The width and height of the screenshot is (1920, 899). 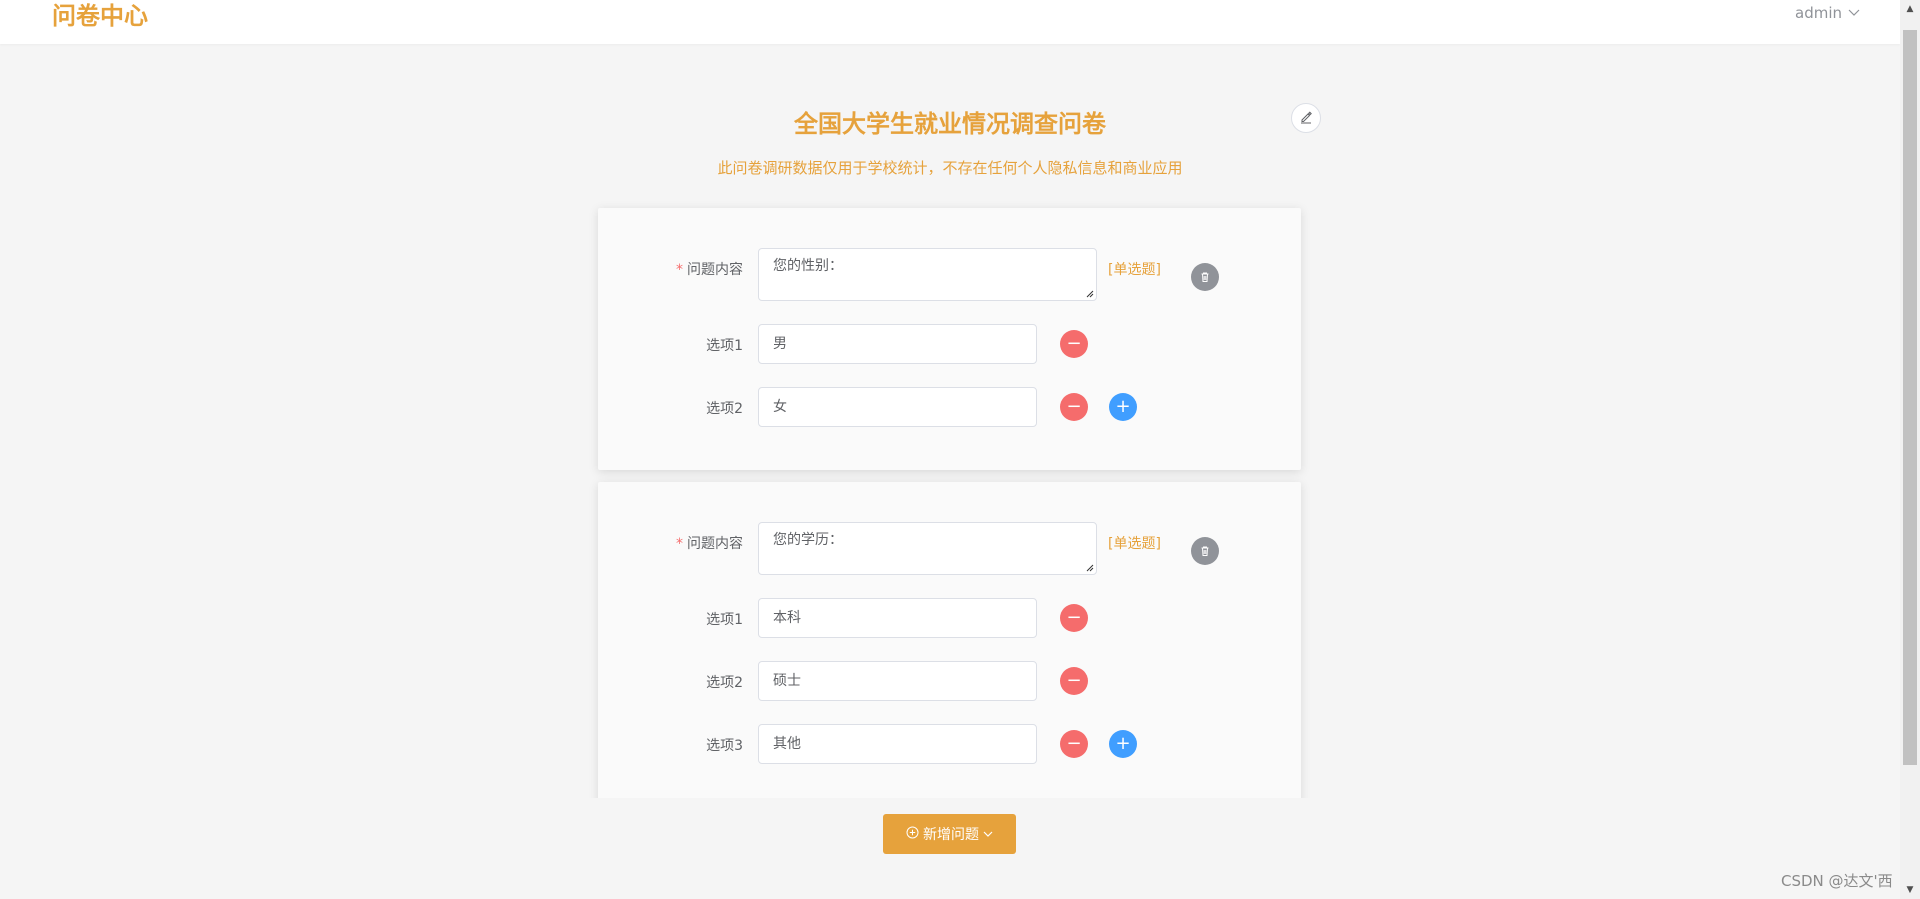 What do you see at coordinates (724, 746) in the screenshot?
I see `option-label: 选项3` at bounding box center [724, 746].